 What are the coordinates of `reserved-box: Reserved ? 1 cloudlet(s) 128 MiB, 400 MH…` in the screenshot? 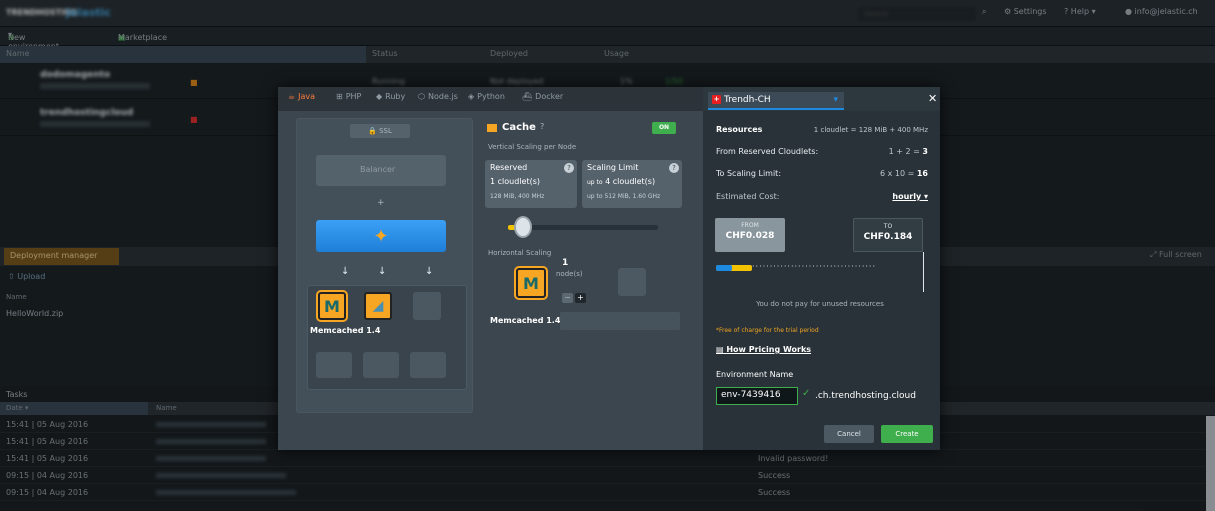 It's located at (531, 184).